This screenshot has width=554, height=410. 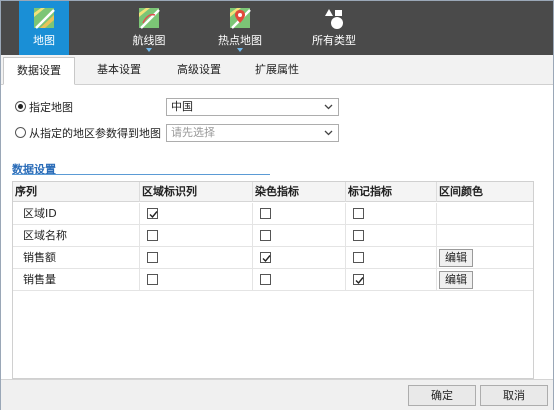 I want to click on table-row: 区域ID, so click(x=273, y=214).